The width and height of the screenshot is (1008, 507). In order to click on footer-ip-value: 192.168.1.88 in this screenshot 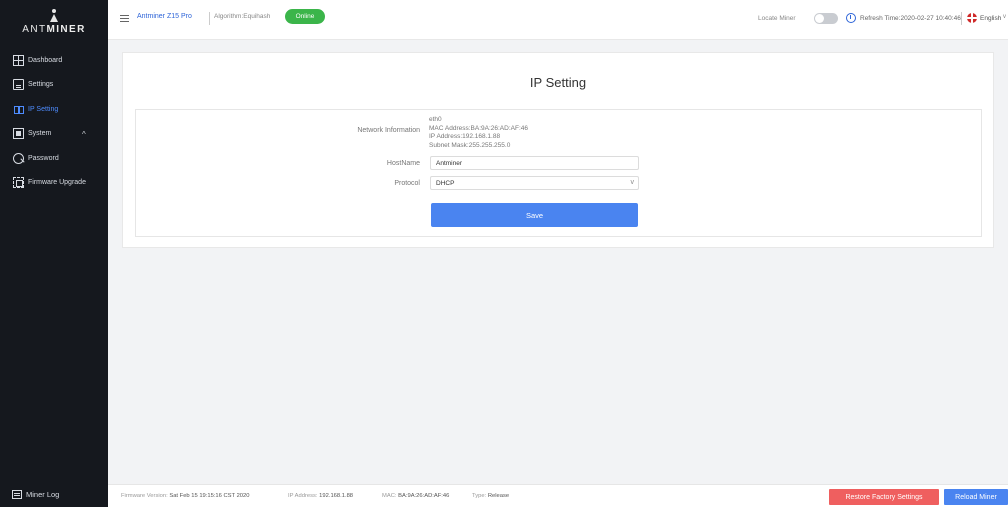, I will do `click(336, 496)`.